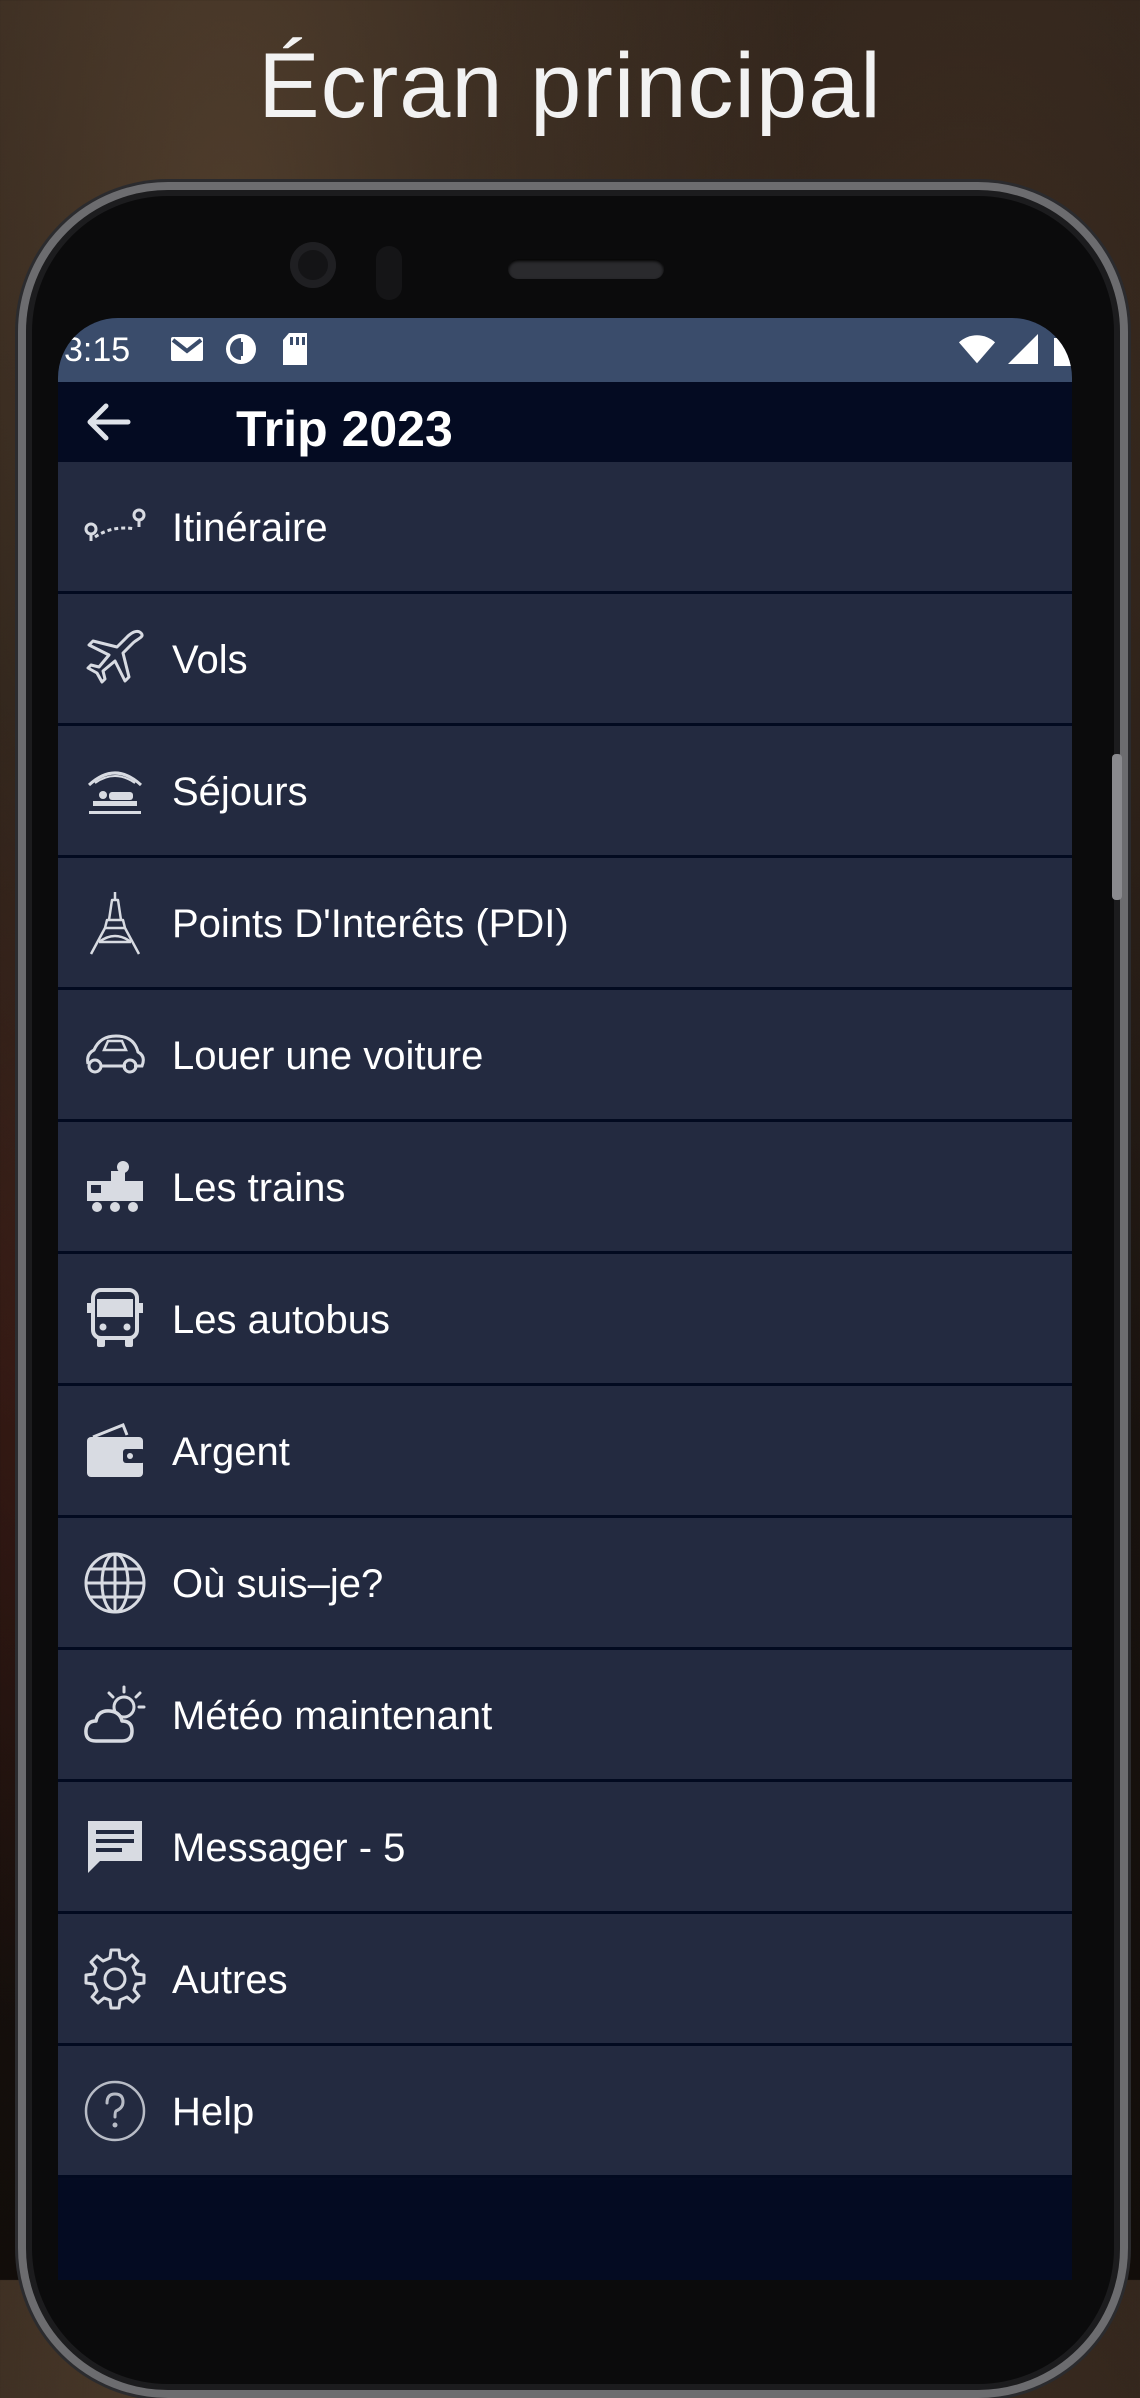  Describe the element at coordinates (344, 429) in the screenshot. I see `app-title: Trip 2023` at that location.